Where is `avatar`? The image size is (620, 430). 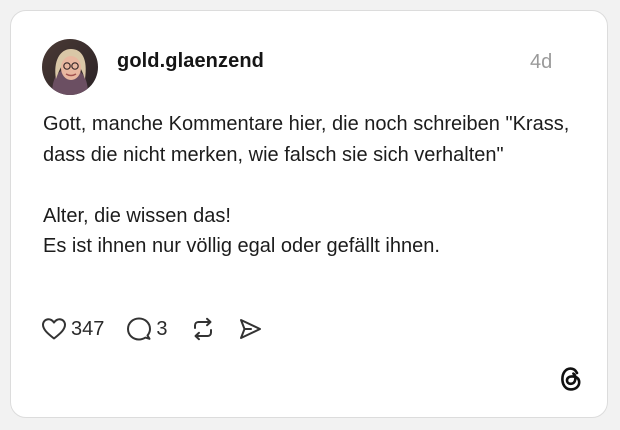 avatar is located at coordinates (70, 67).